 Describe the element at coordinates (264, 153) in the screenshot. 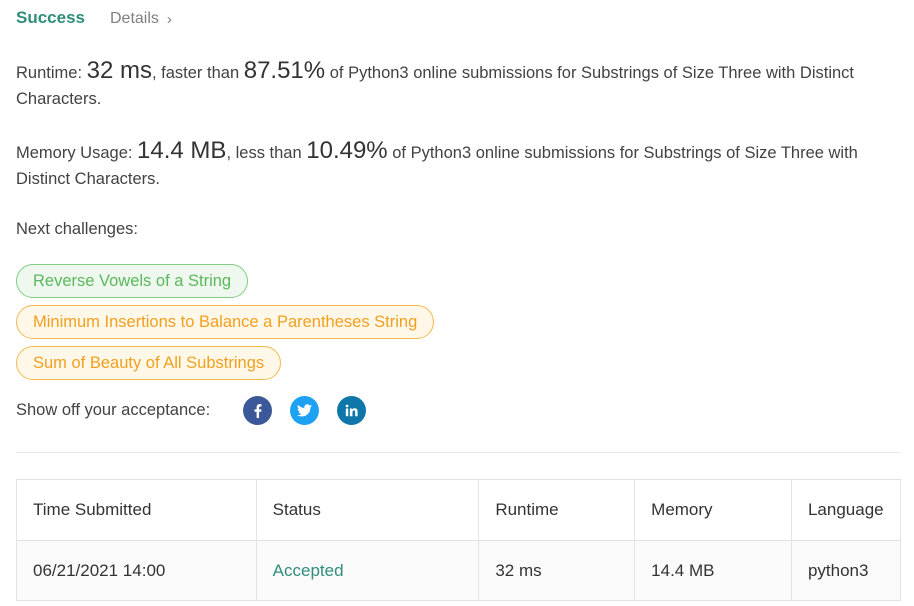

I see `memory-mid: , less than` at that location.